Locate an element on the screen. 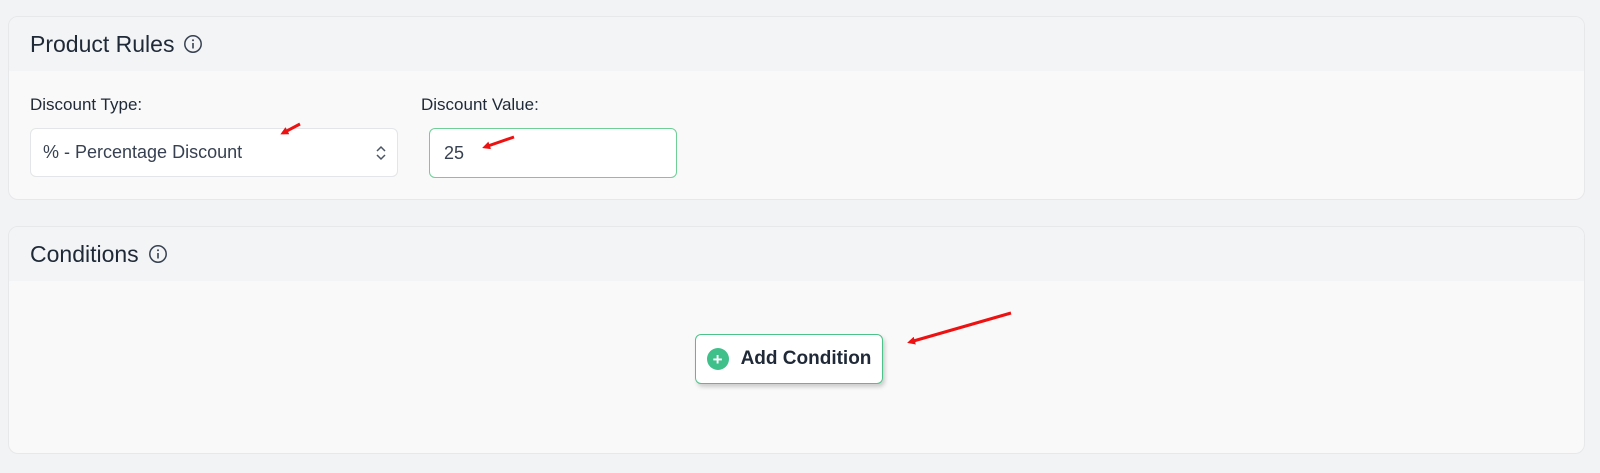 The height and width of the screenshot is (473, 1600). discount-value-input is located at coordinates (553, 153).